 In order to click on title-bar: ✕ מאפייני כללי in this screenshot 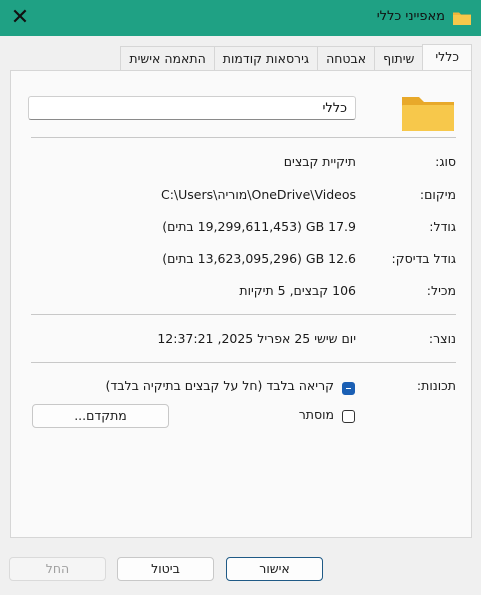, I will do `click(240, 18)`.